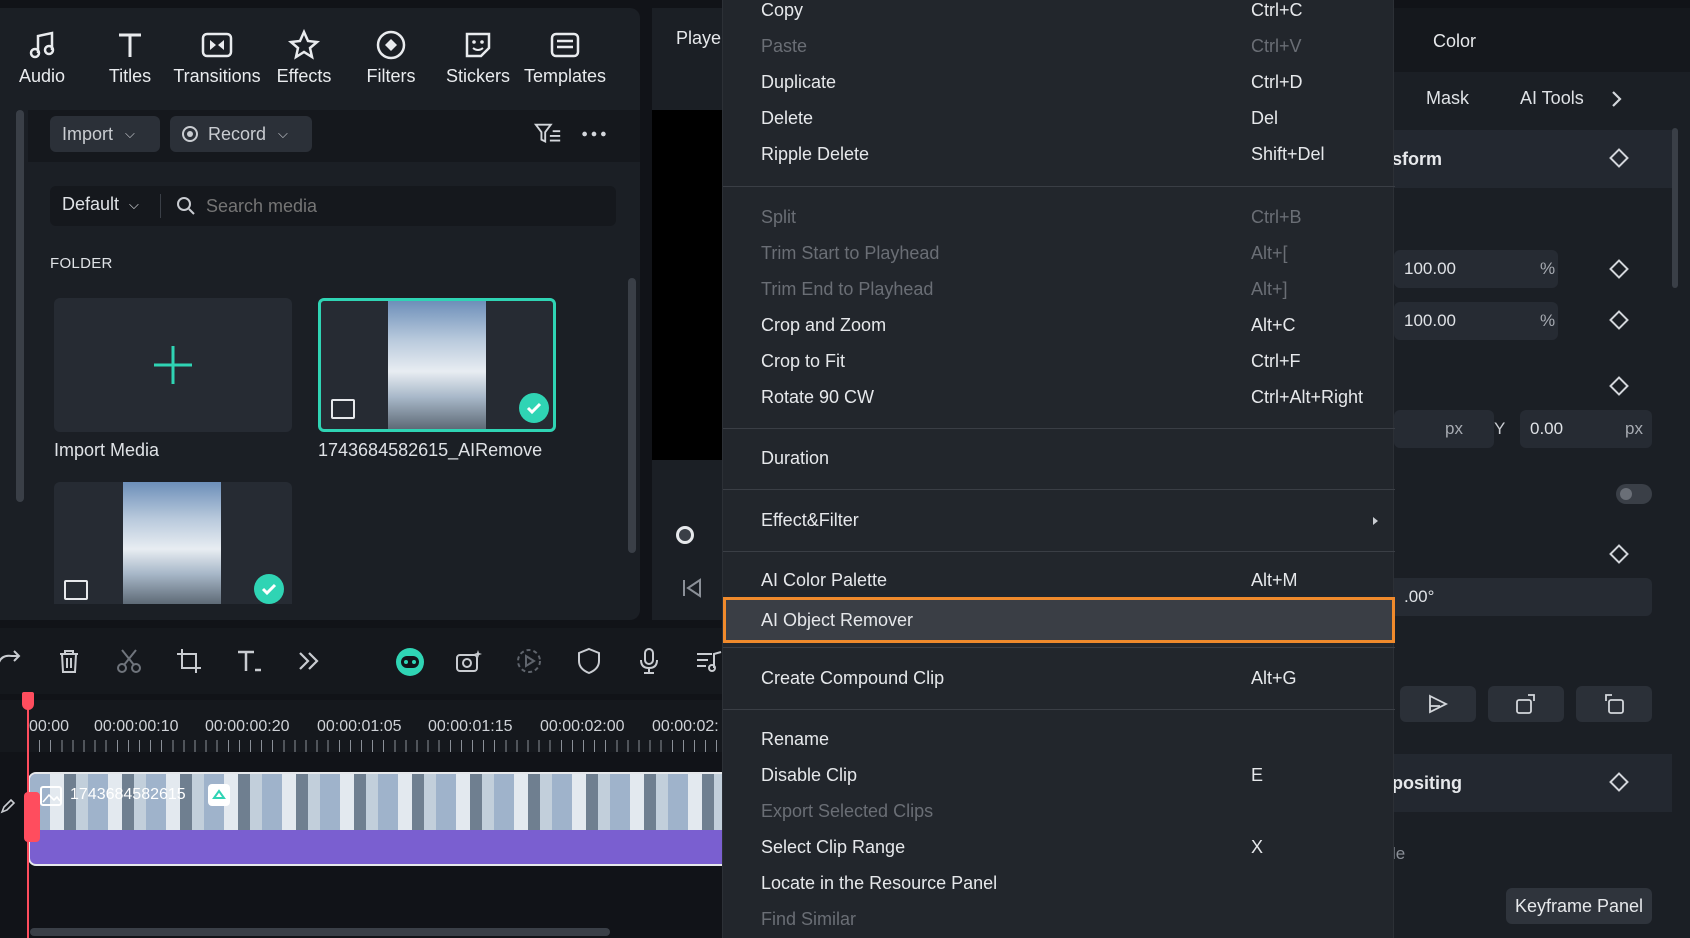 The width and height of the screenshot is (1690, 938). Describe the element at coordinates (1523, 597) in the screenshot. I see `rotation-field: .00°` at that location.